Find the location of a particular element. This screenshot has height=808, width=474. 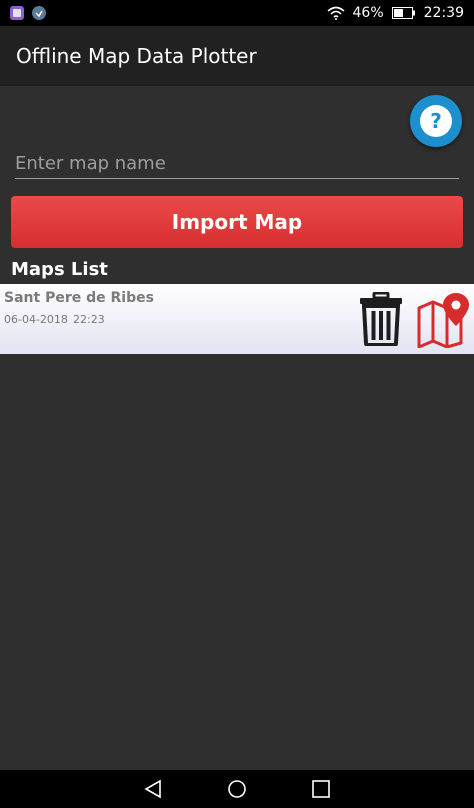

home-button is located at coordinates (237, 789).